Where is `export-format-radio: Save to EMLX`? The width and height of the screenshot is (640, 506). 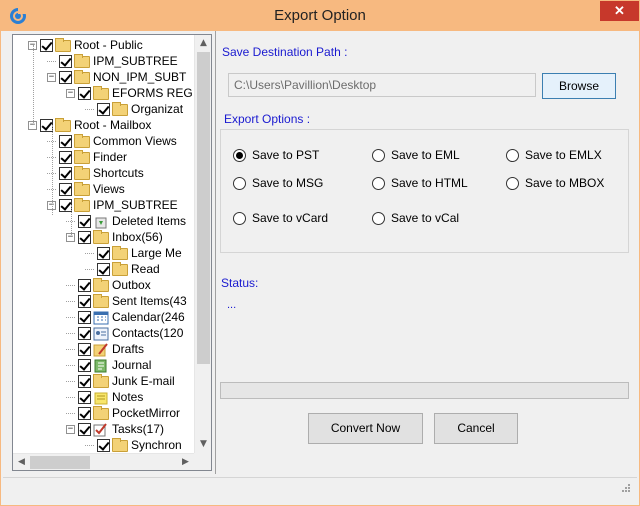 export-format-radio: Save to EMLX is located at coordinates (554, 155).